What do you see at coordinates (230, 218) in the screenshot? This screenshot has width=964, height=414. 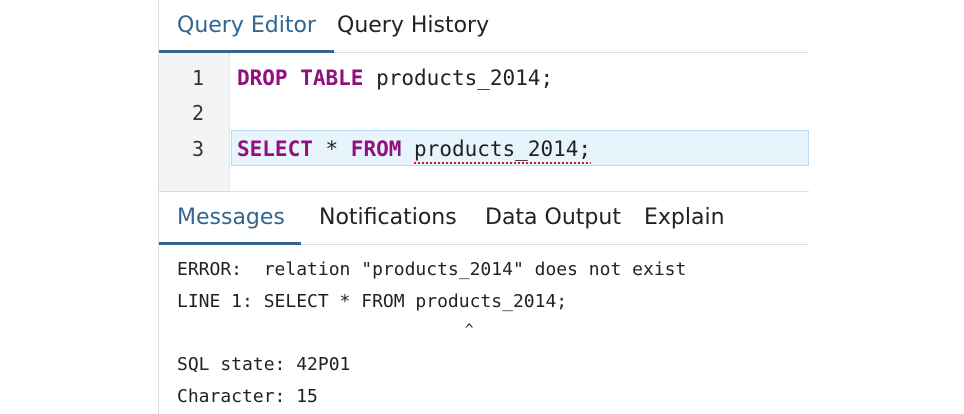 I see `tab-messages: Messages` at bounding box center [230, 218].